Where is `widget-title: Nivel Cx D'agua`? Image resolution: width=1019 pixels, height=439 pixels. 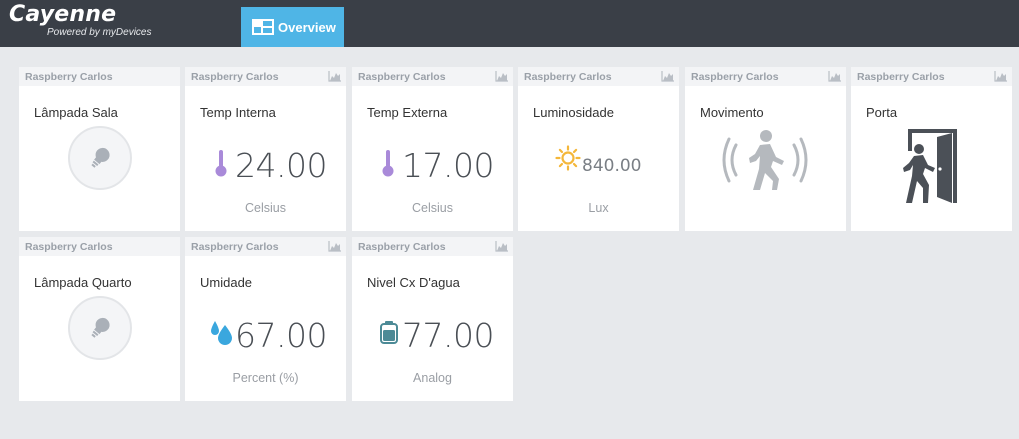 widget-title: Nivel Cx D'agua is located at coordinates (413, 282).